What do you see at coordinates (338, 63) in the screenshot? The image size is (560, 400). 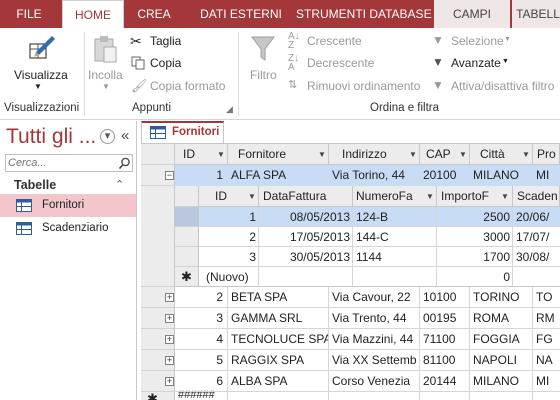 I see `decrescente-button: Z↓ A Decrescente` at bounding box center [338, 63].